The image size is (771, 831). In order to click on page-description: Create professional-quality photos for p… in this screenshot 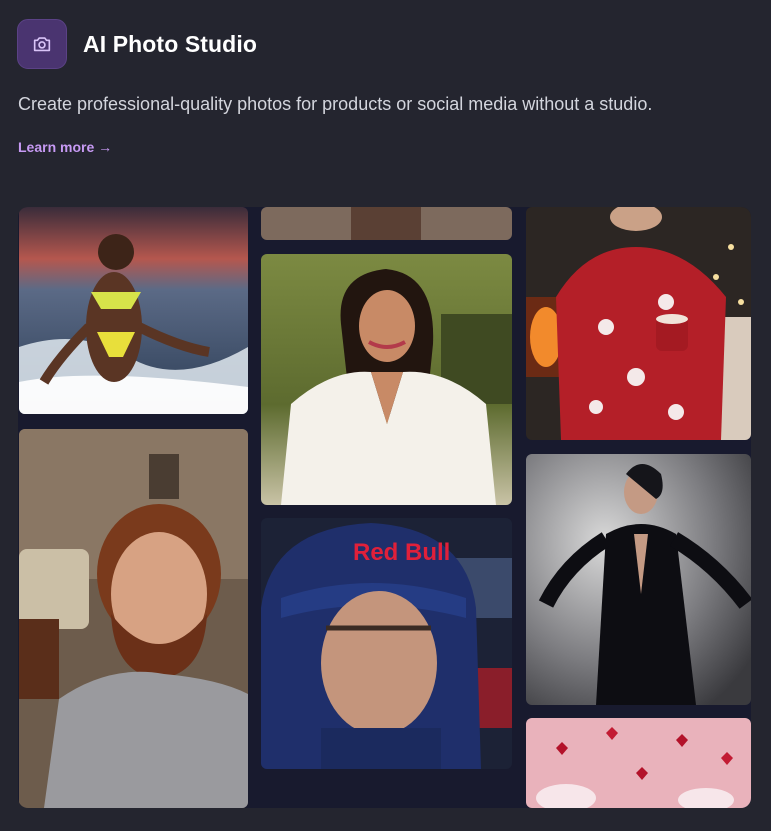, I will do `click(335, 104)`.